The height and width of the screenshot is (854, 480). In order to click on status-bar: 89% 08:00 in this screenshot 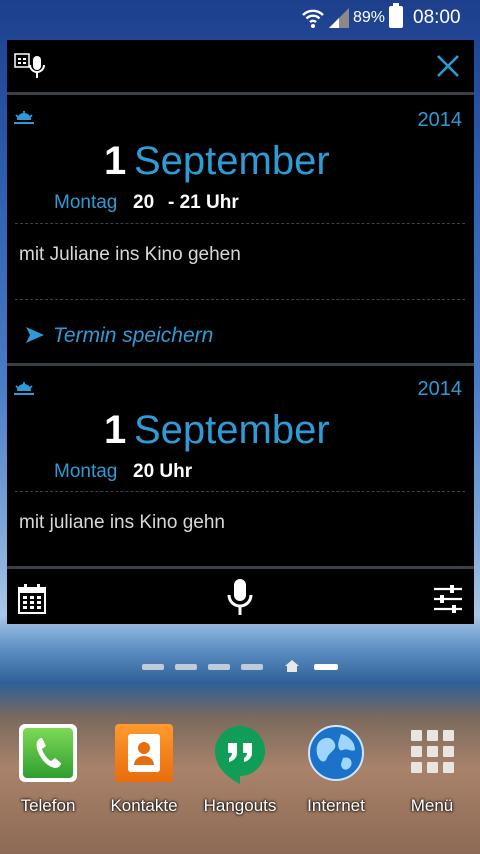, I will do `click(240, 18)`.